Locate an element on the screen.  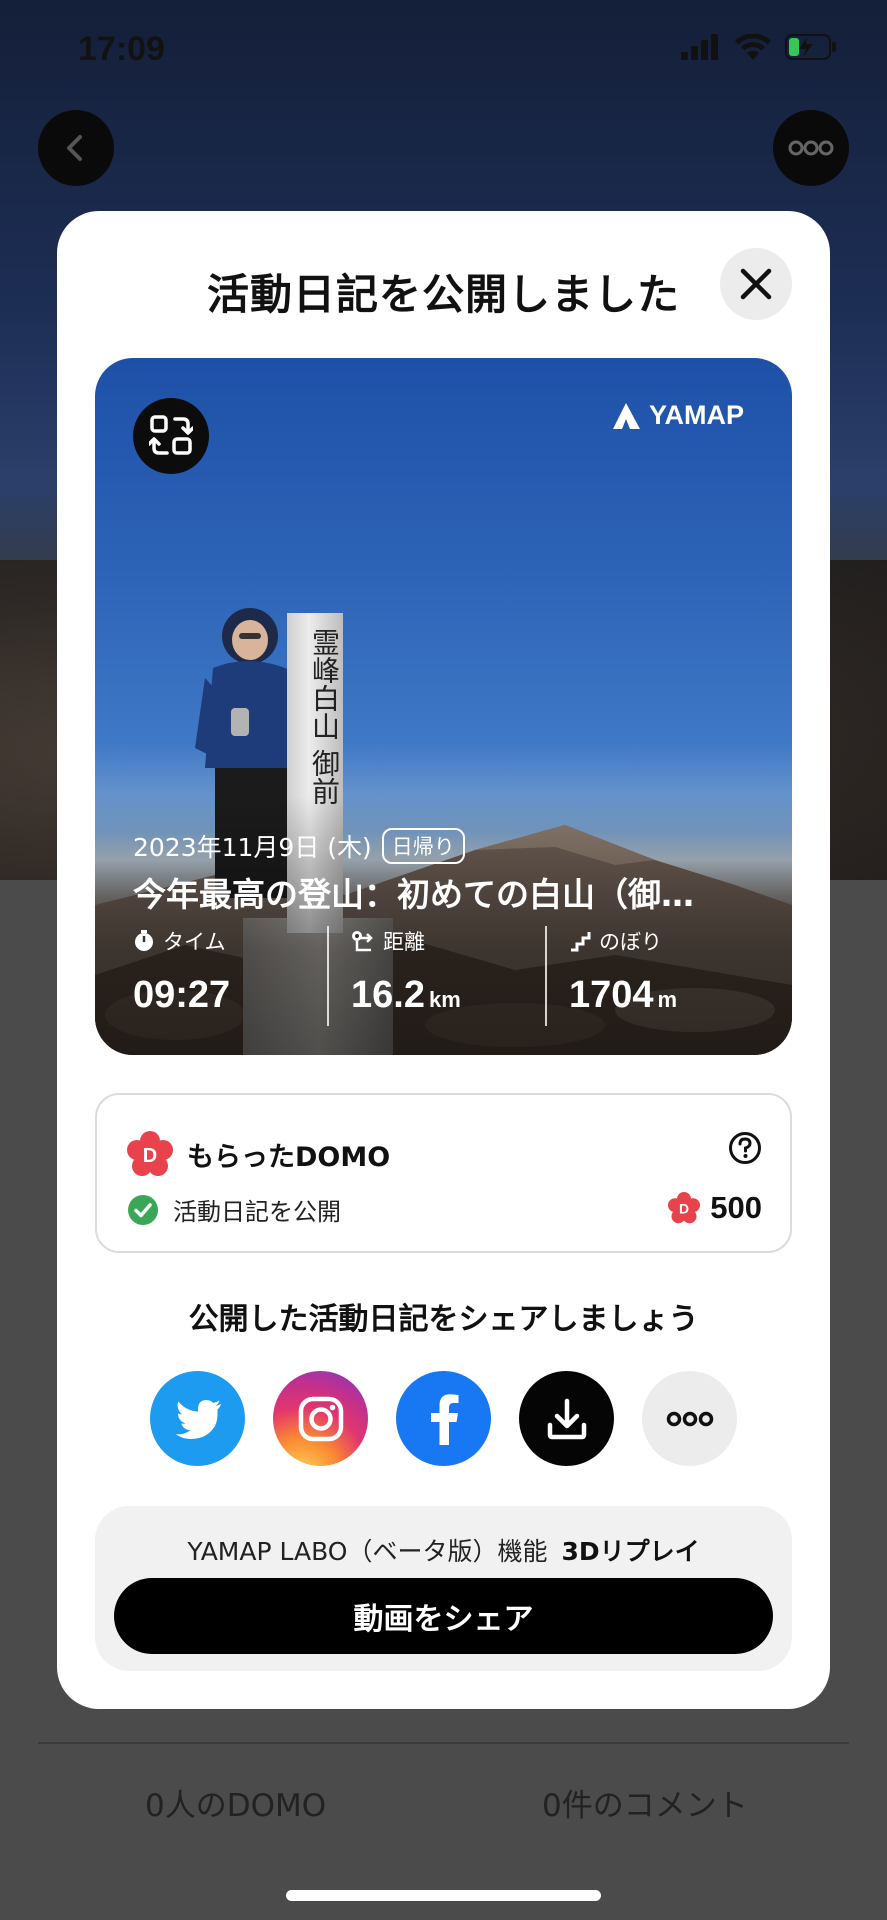
facebook-icon is located at coordinates (444, 1419).